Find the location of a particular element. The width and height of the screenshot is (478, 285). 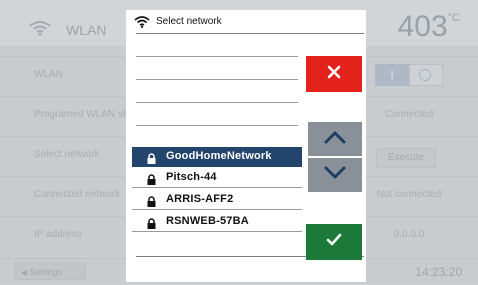

clock: 14:23:20 is located at coordinates (438, 272).